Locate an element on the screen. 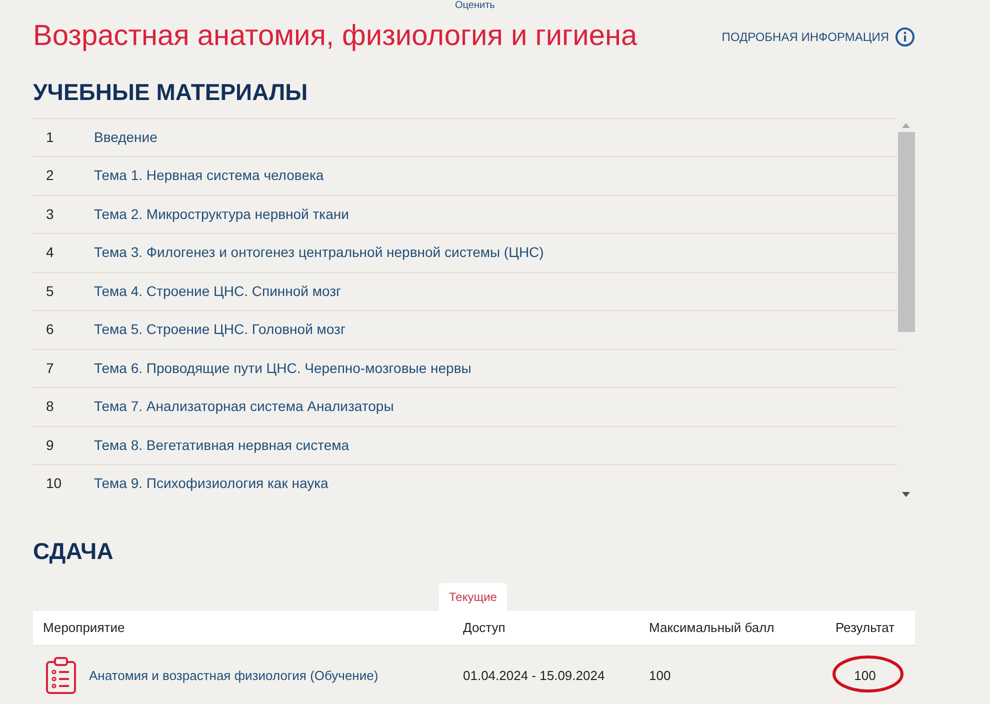  material-row: 5 Тема 4. Строение ЦНС. Спинной мозг is located at coordinates (465, 291).